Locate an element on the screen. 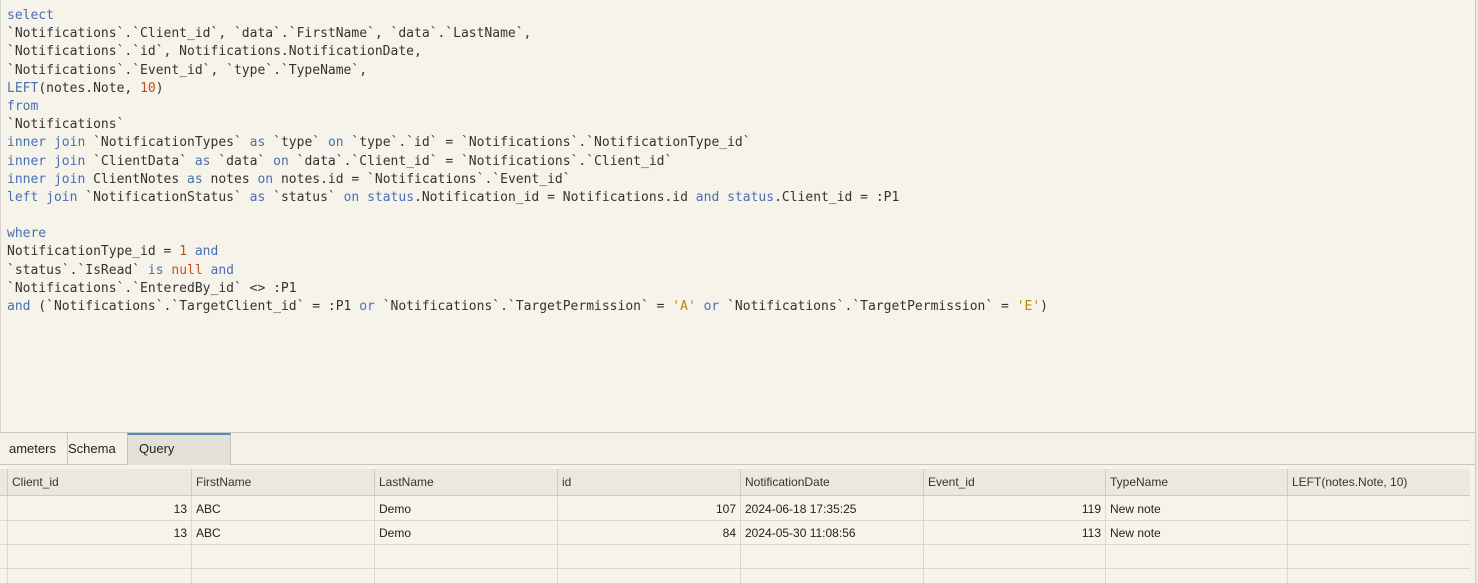 This screenshot has width=1478, height=583. table-cell: 107 is located at coordinates (648, 509).